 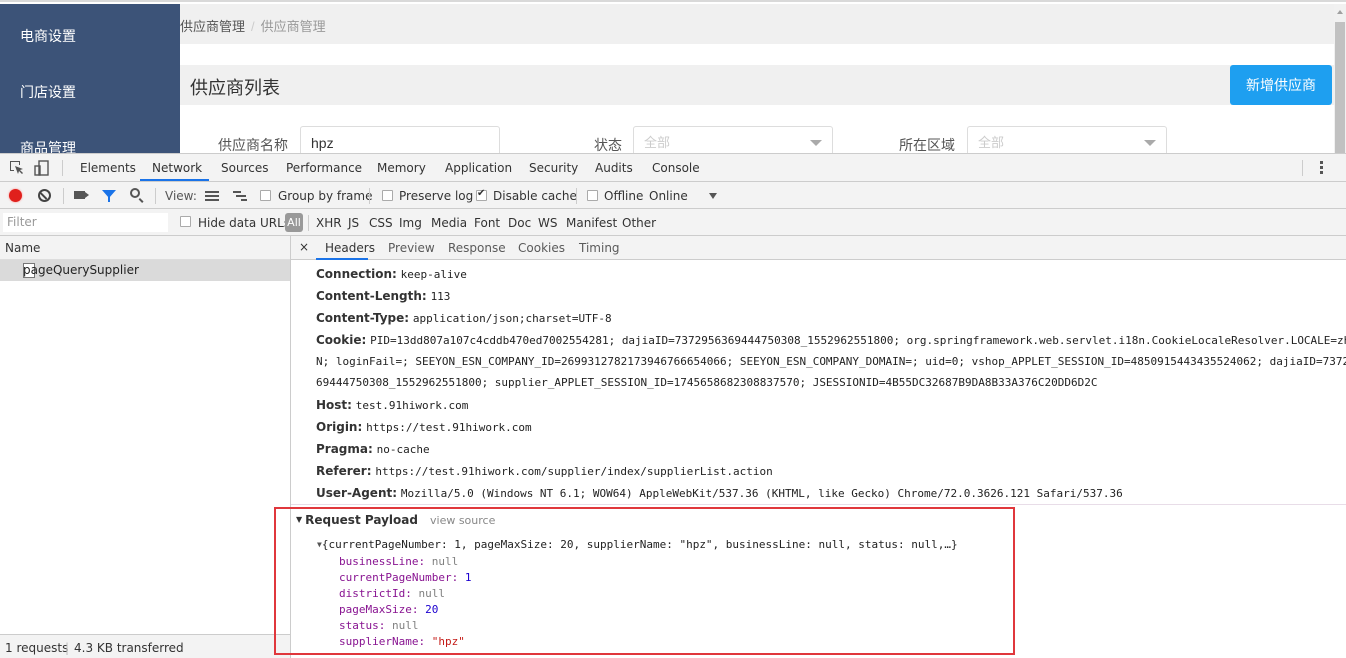 What do you see at coordinates (639, 223) in the screenshot?
I see `type-filter-other: Other` at bounding box center [639, 223].